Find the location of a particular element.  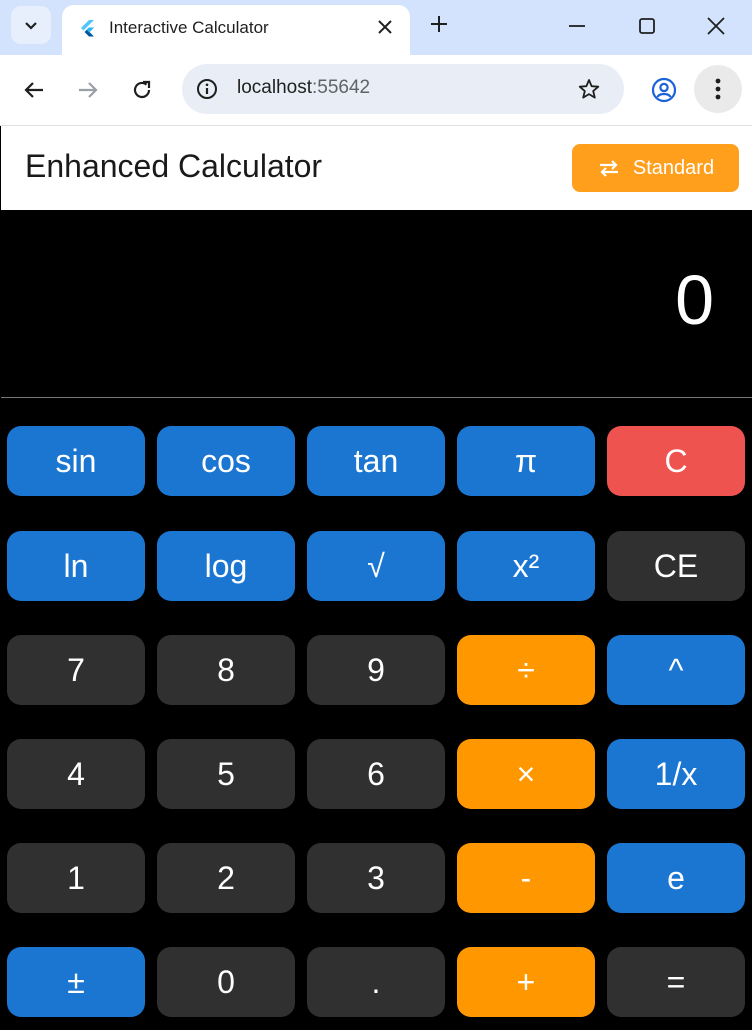

reload-button is located at coordinates (142, 90).